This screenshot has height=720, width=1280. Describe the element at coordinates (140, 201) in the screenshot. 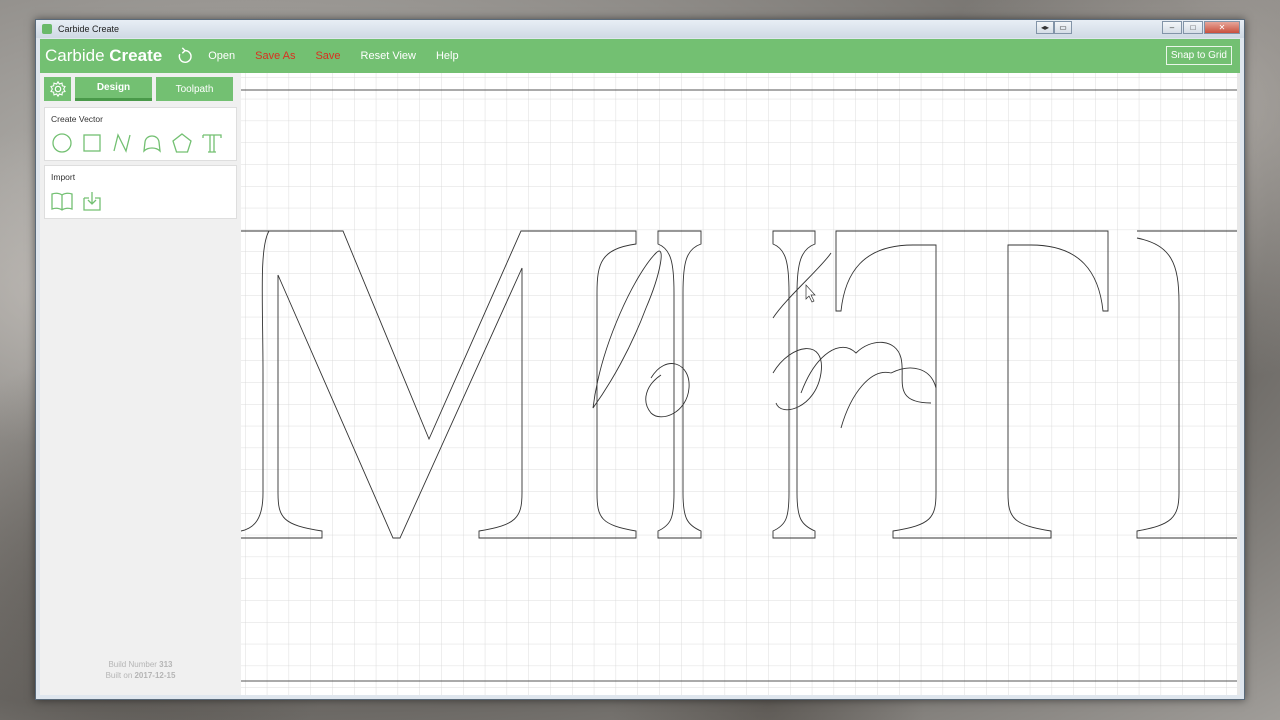

I see `import-tools` at that location.